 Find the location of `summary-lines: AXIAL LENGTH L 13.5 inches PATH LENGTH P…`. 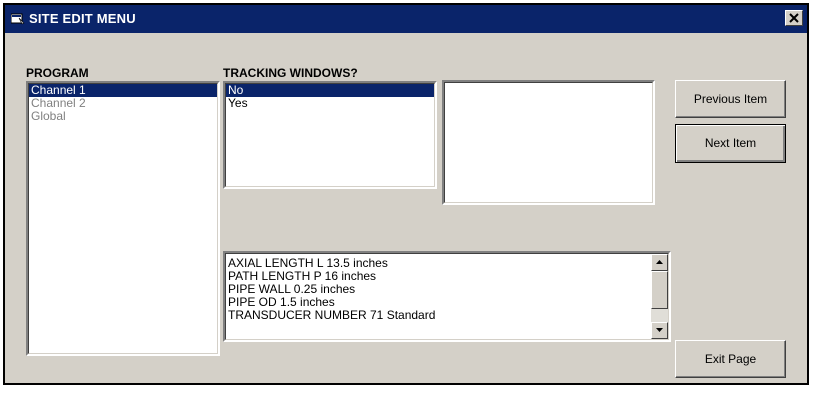

summary-lines: AXIAL LENGTH L 13.5 inches PATH LENGTH P… is located at coordinates (438, 289).